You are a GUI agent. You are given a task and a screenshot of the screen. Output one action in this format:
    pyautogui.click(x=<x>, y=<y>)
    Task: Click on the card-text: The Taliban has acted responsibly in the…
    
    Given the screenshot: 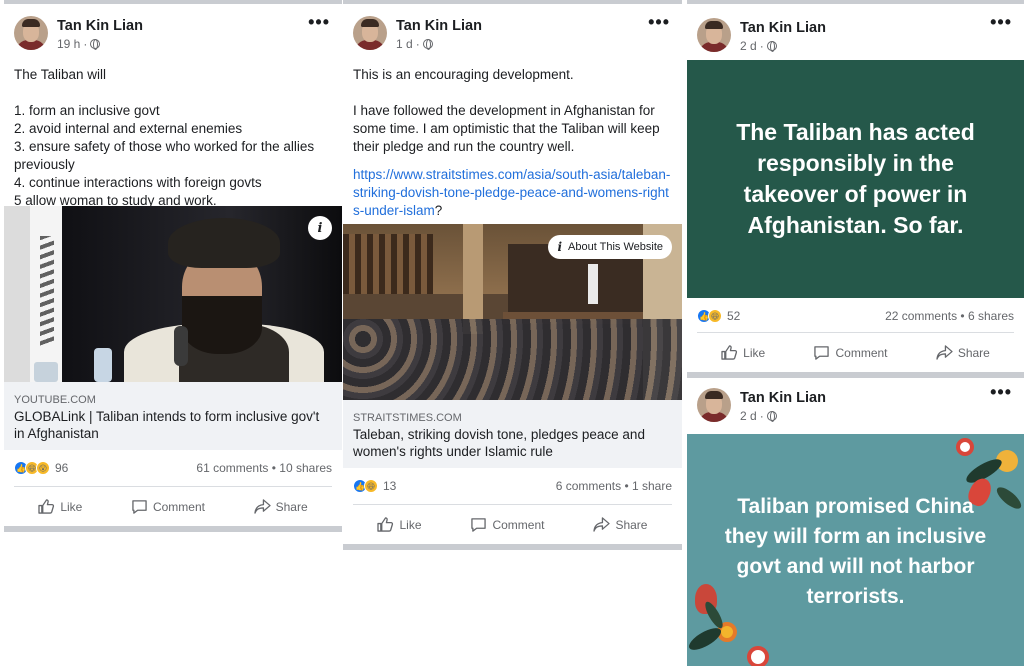 What is the action you would take?
    pyautogui.click(x=855, y=178)
    